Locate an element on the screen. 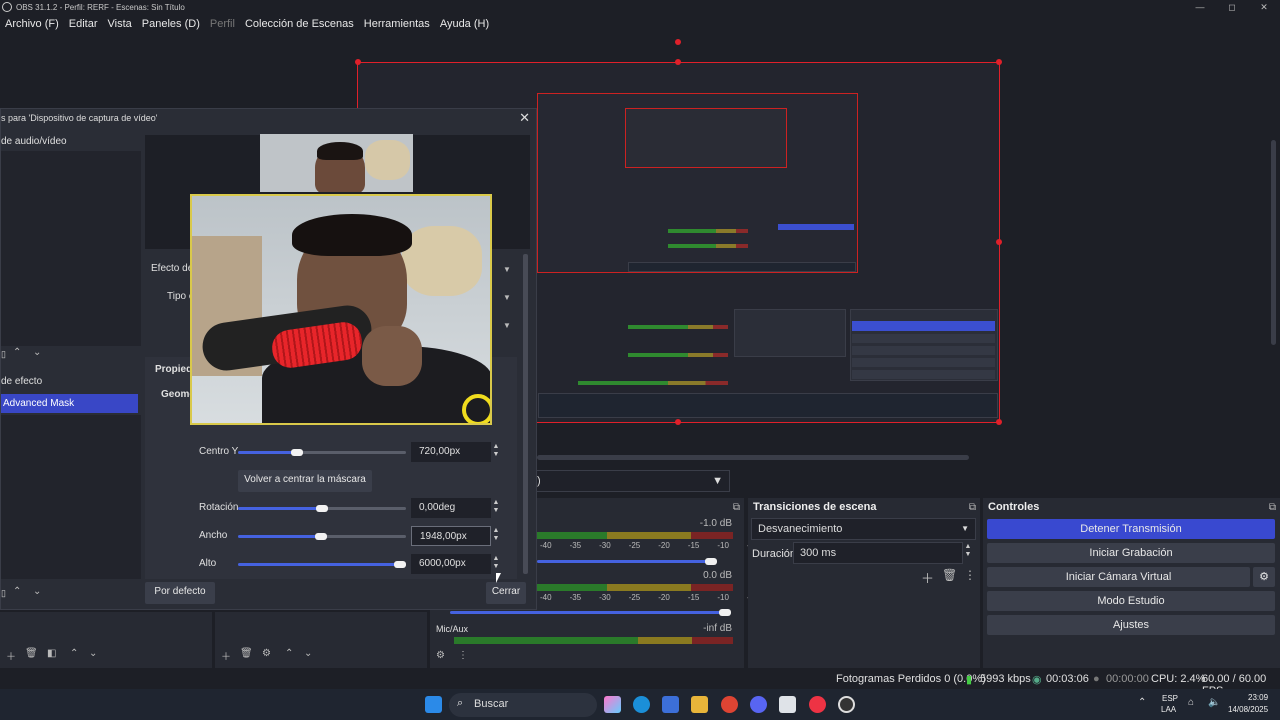  close-button: Cerrar is located at coordinates (506, 593).